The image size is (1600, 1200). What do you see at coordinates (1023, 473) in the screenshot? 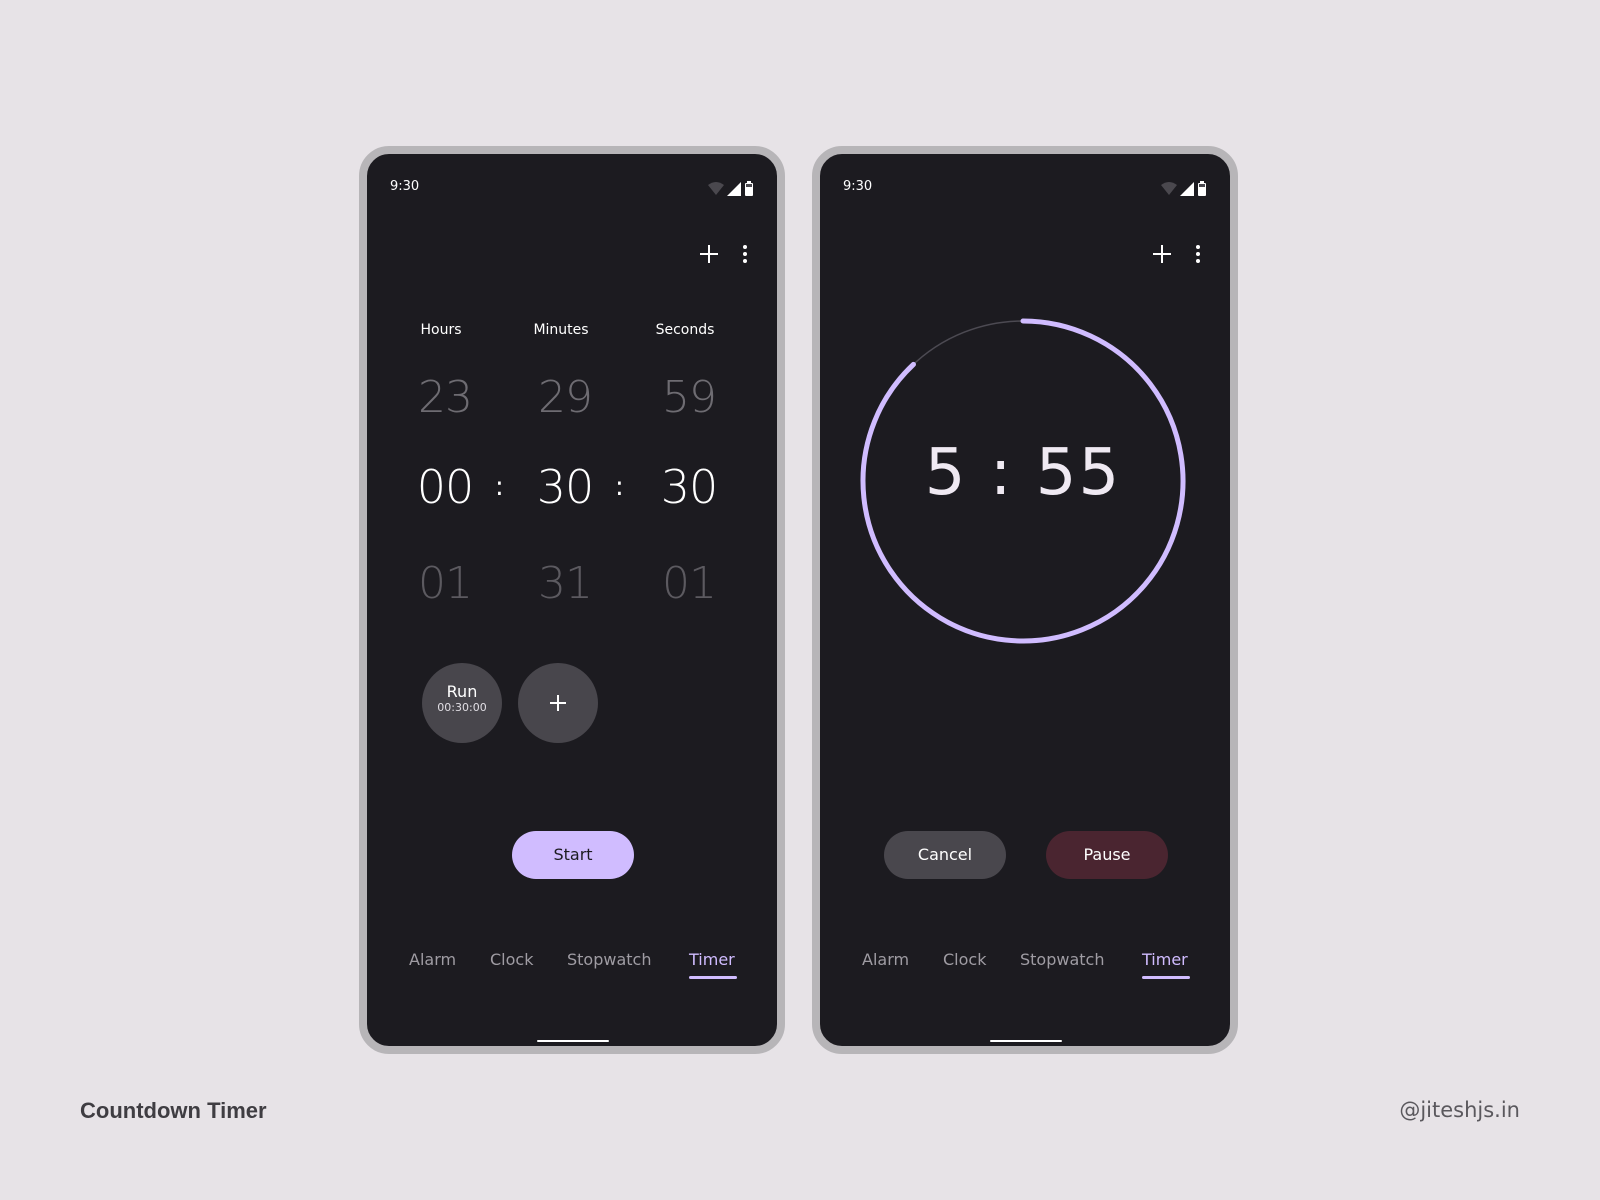
I see `remaining-time: 5 : 55` at bounding box center [1023, 473].